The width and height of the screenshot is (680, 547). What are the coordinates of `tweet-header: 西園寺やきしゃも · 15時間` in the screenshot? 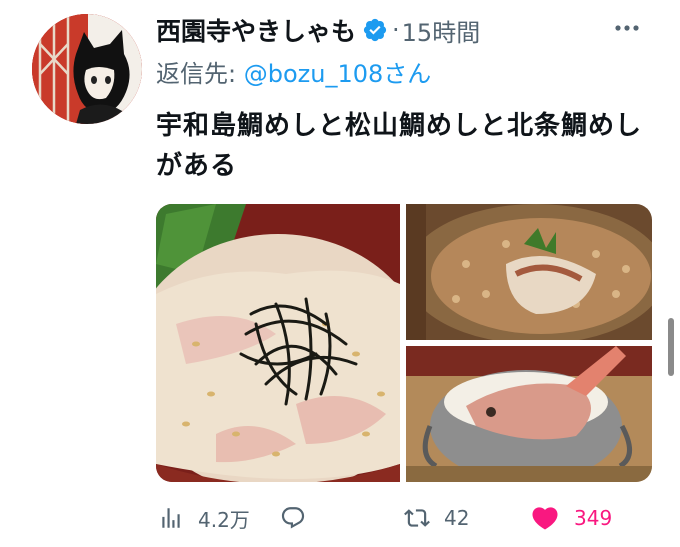 It's located at (318, 30).